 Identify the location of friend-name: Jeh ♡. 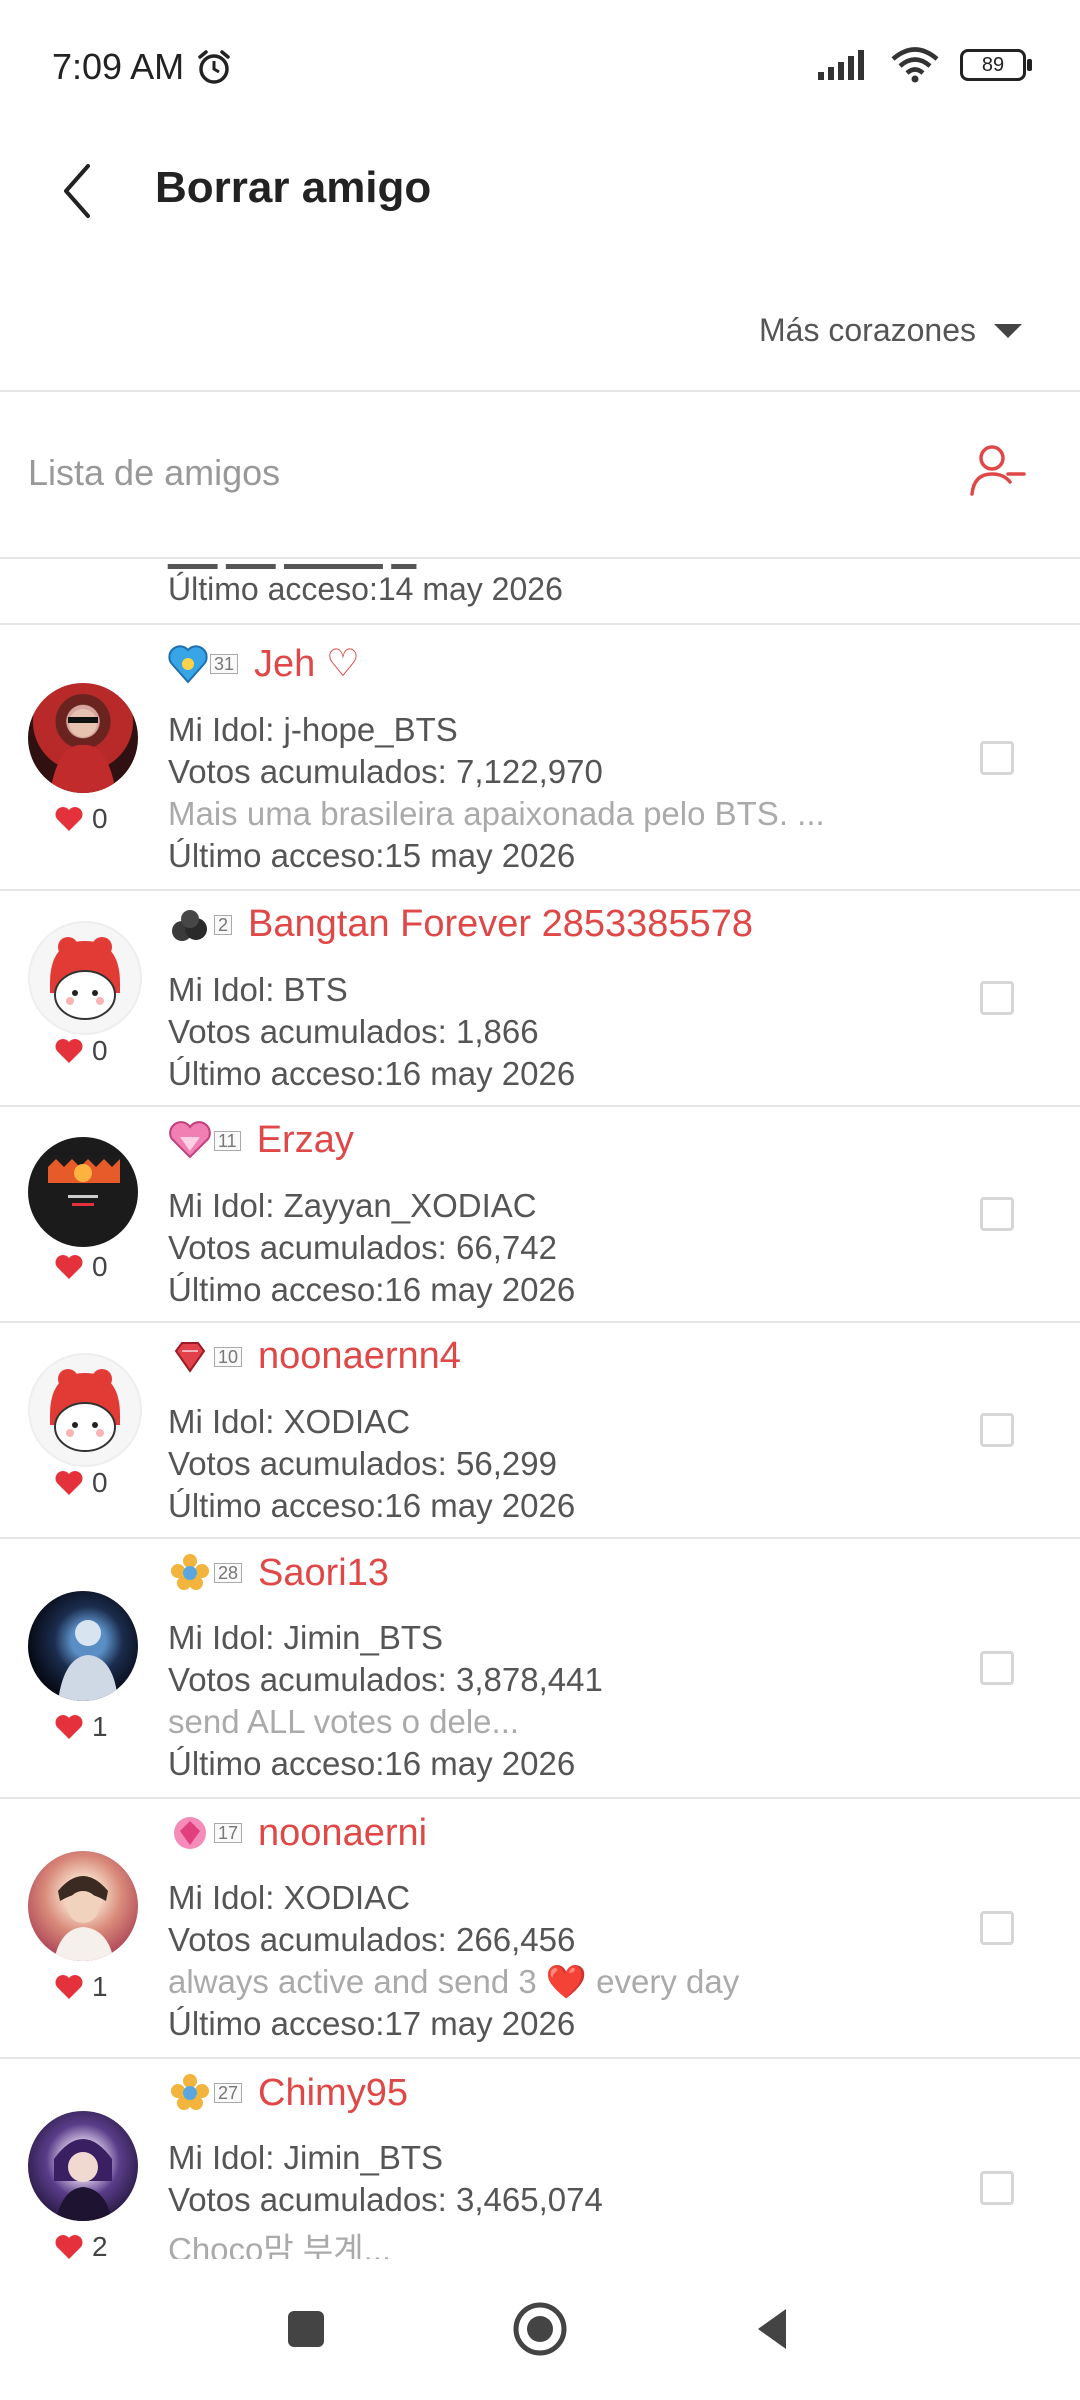
(307, 663).